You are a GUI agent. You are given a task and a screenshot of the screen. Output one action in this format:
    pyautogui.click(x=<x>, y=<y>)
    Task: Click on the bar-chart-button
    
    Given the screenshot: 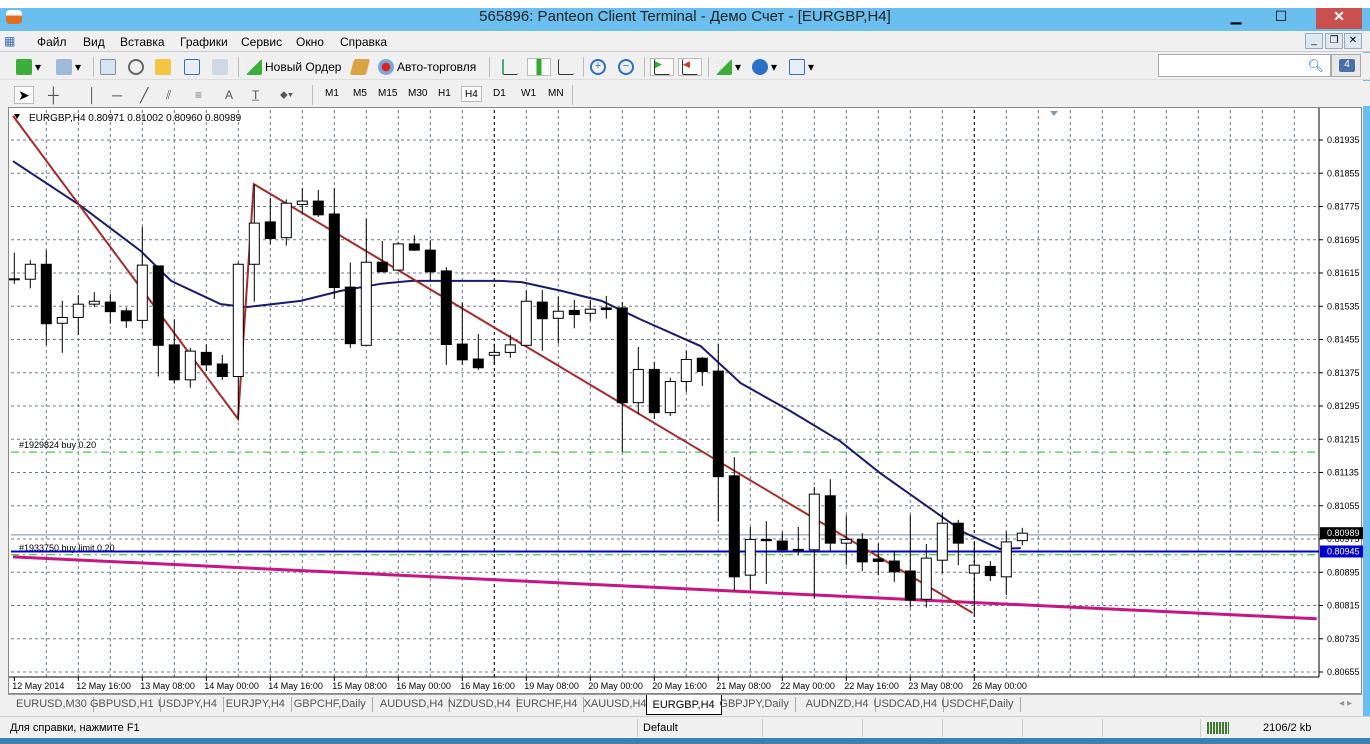 What is the action you would take?
    pyautogui.click(x=510, y=67)
    